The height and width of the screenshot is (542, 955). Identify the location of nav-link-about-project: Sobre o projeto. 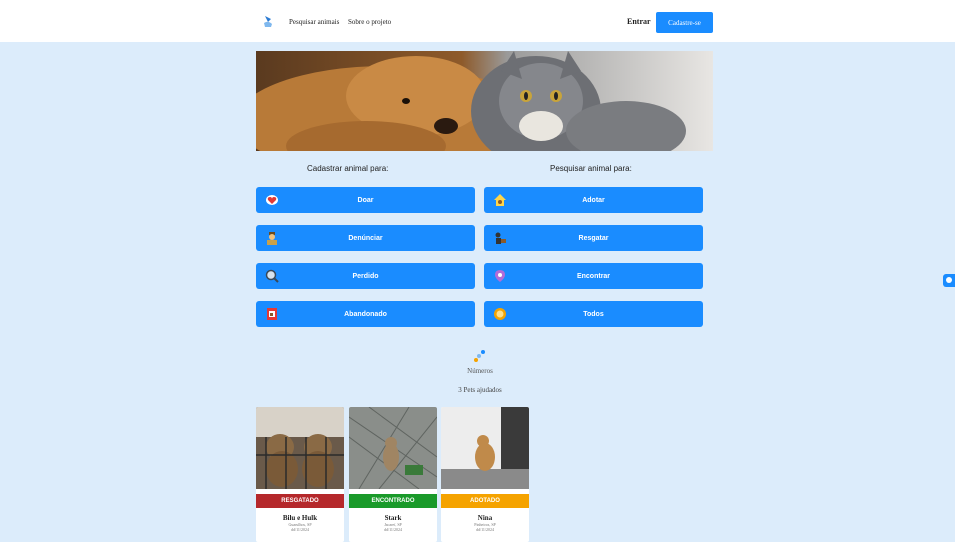
(369, 22).